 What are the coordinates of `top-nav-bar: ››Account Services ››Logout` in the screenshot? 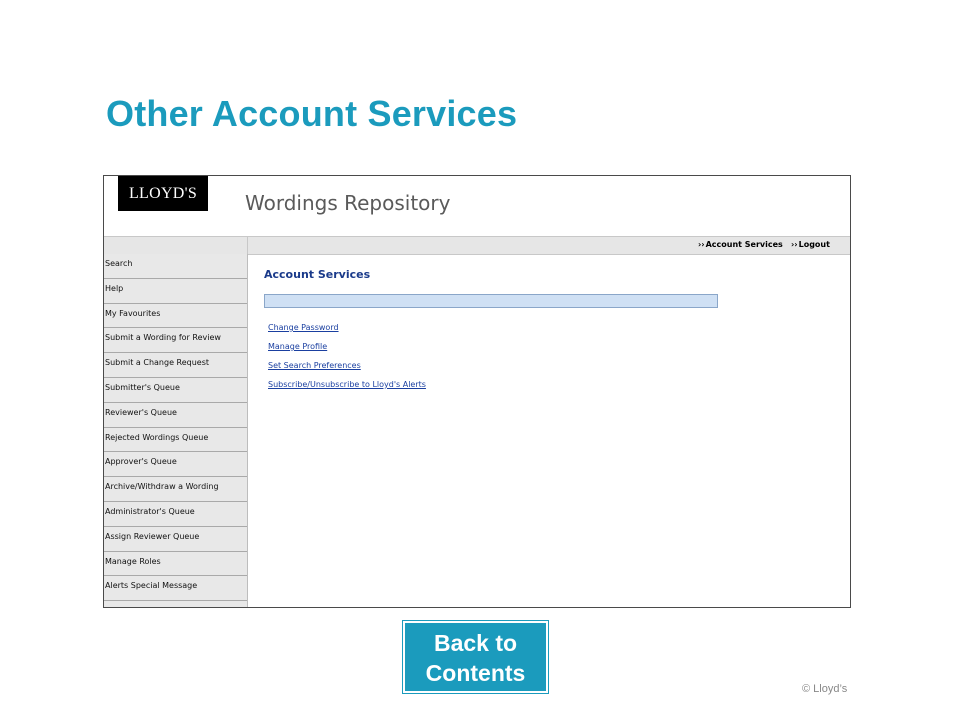 It's located at (477, 245).